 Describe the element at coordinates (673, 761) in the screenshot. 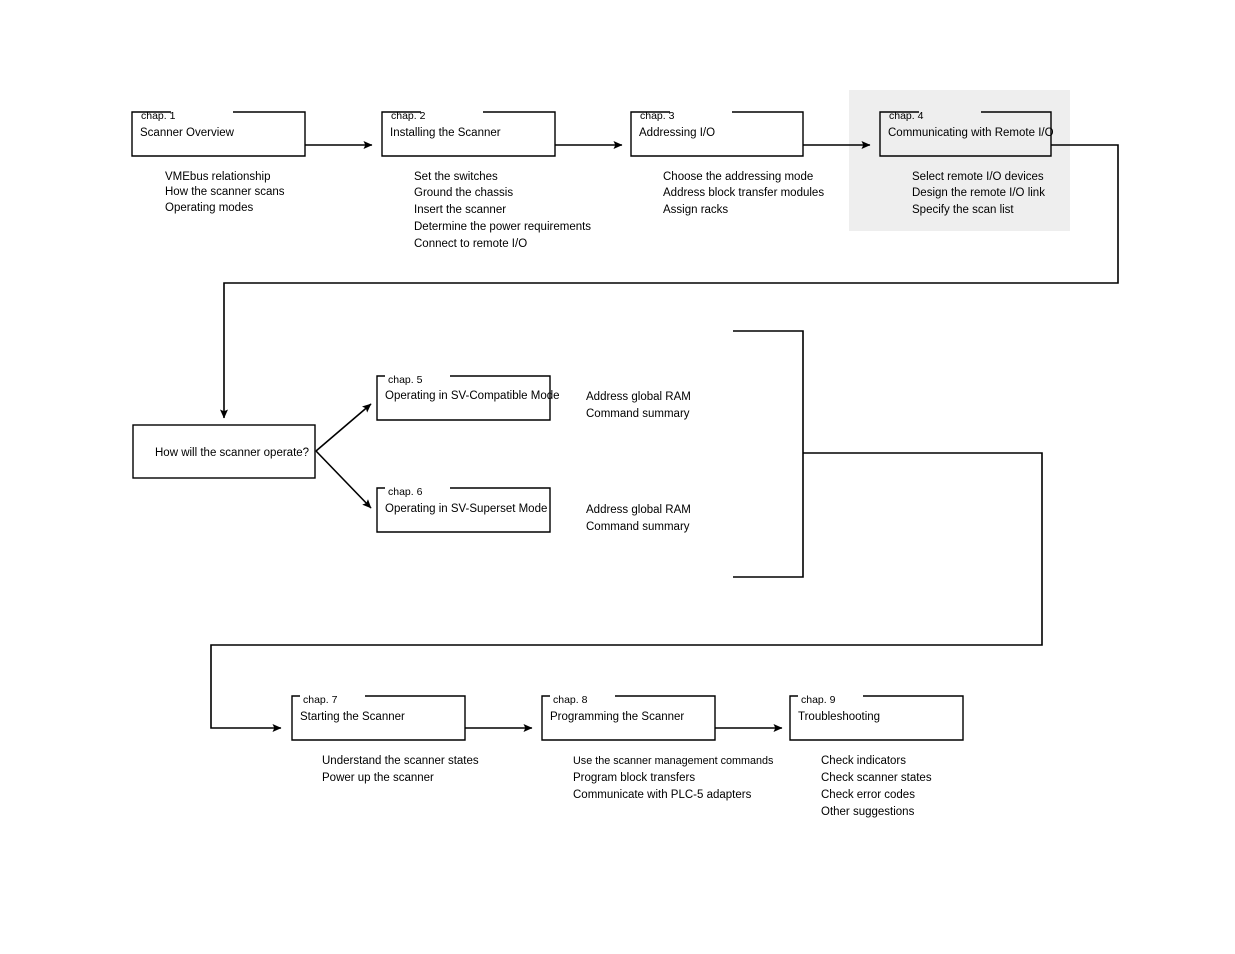

I see `chapter8-bullet-0: Use the scanner management commands` at that location.